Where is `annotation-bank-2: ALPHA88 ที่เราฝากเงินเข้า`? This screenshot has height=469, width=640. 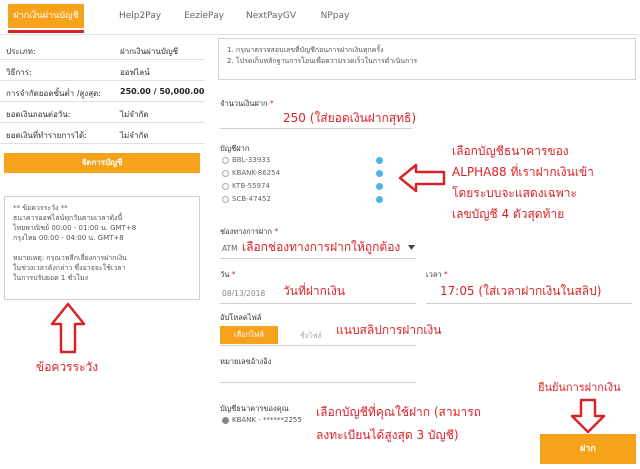 annotation-bank-2: ALPHA88 ที่เราฝากเงินเข้า is located at coordinates (523, 172).